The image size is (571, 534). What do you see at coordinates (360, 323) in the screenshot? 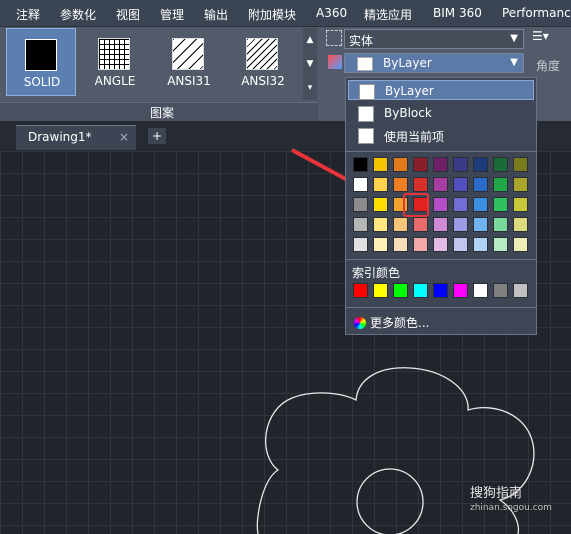
I see `color-wheel-icon` at bounding box center [360, 323].